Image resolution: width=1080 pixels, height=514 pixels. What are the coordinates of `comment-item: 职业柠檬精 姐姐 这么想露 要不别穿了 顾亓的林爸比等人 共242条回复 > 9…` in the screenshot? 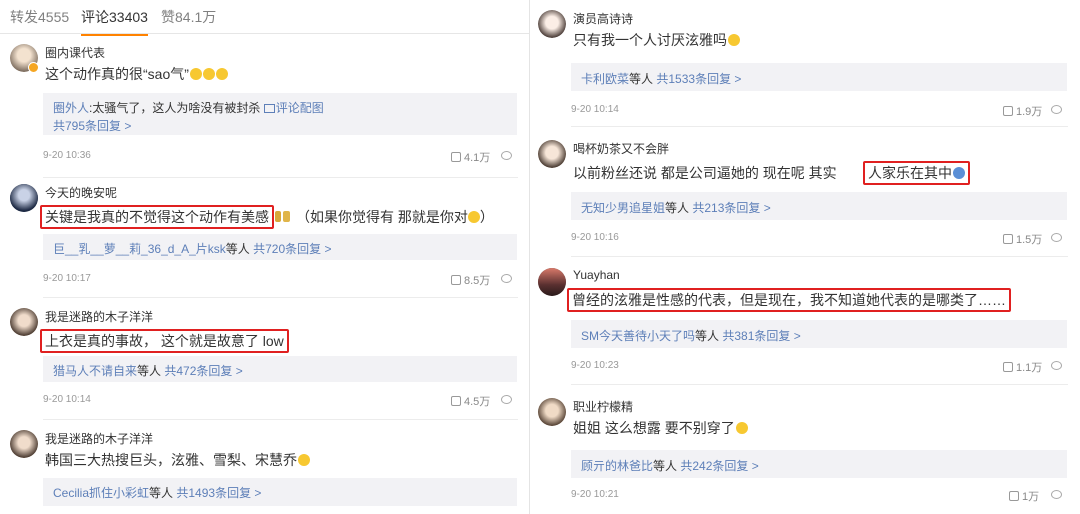 It's located at (803, 453).